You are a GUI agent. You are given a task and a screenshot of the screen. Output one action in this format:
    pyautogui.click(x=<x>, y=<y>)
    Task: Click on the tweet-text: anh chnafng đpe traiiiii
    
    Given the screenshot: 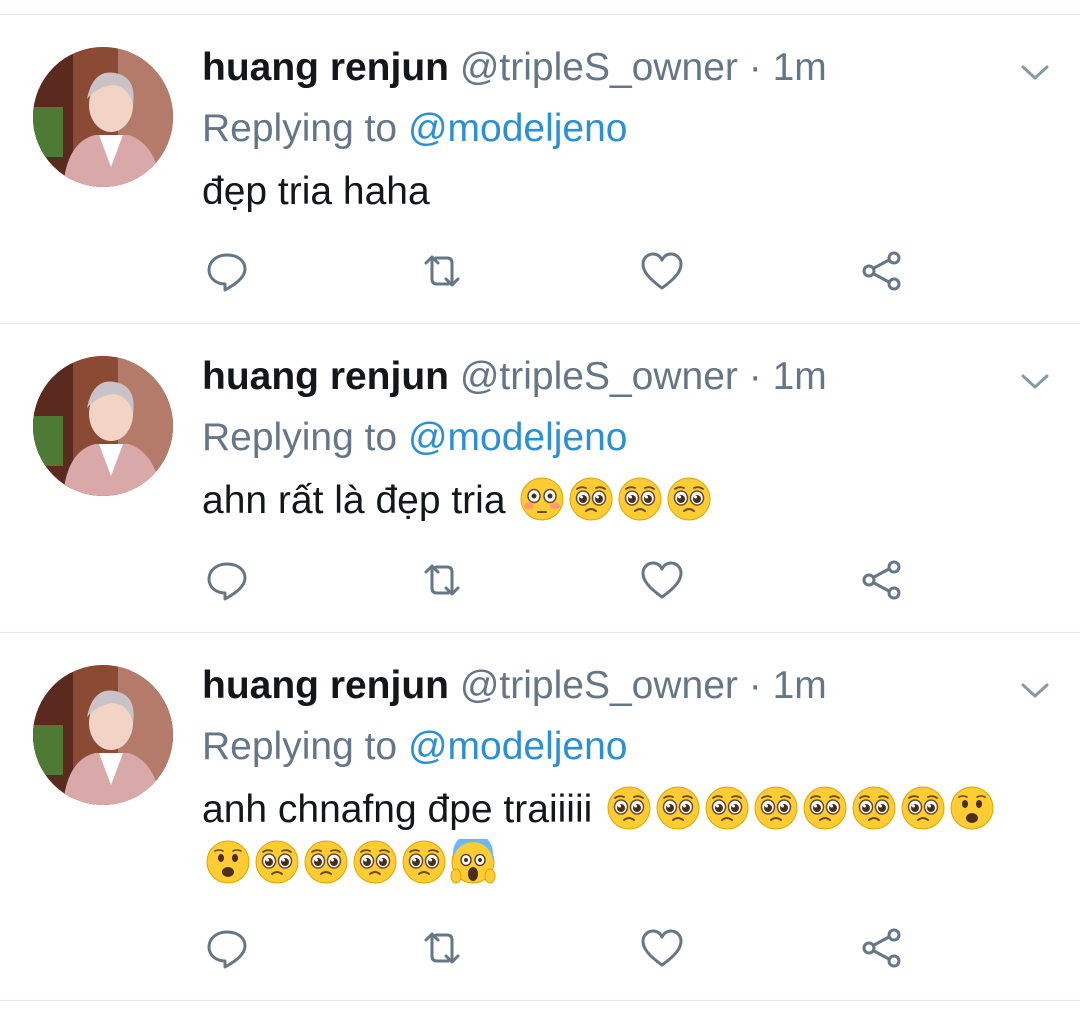 What is the action you would take?
    pyautogui.click(x=617, y=837)
    